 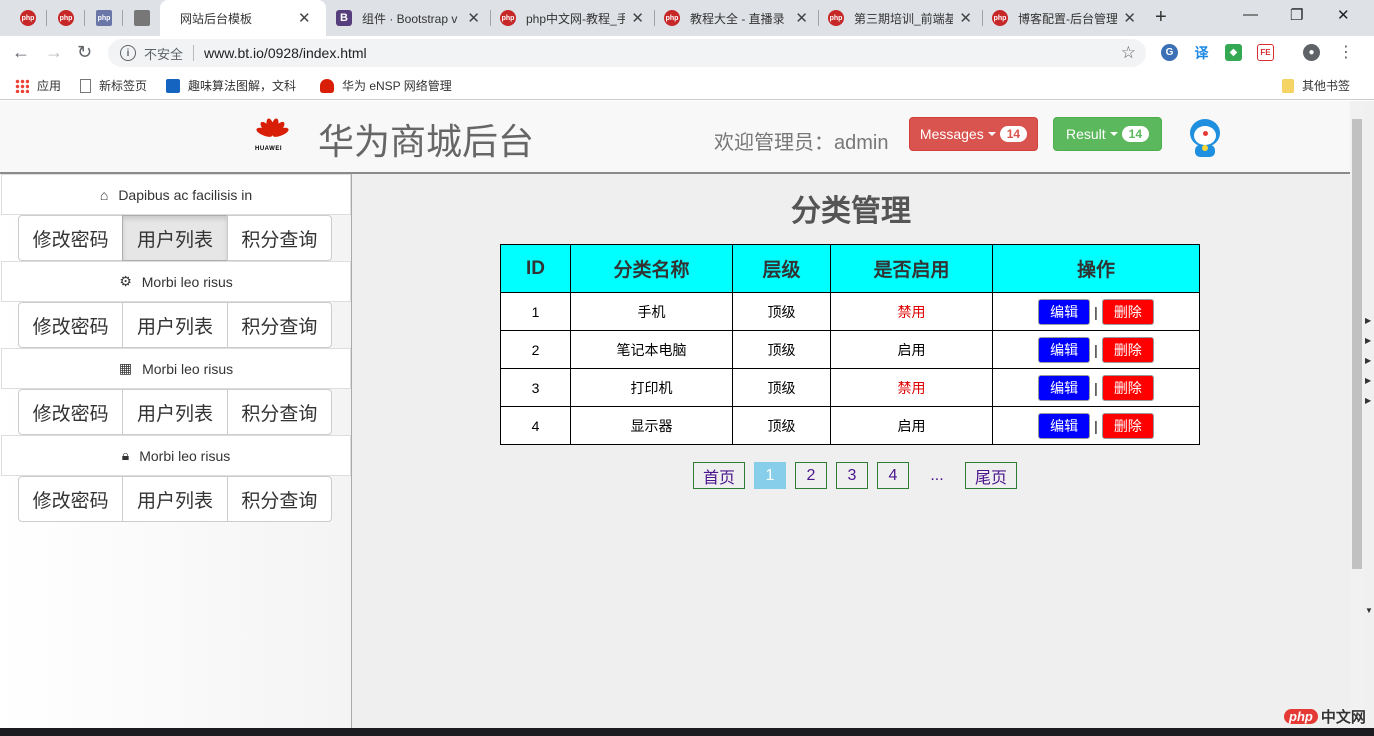 What do you see at coordinates (1346, 52) in the screenshot?
I see `menu-icon: ⋮` at bounding box center [1346, 52].